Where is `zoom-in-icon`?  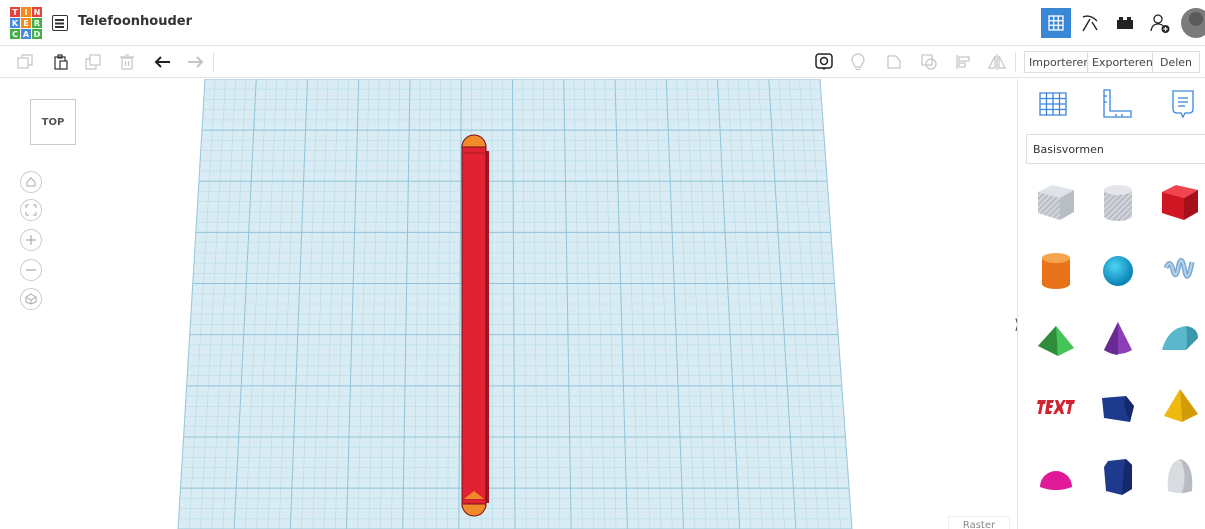
zoom-in-icon is located at coordinates (31, 240).